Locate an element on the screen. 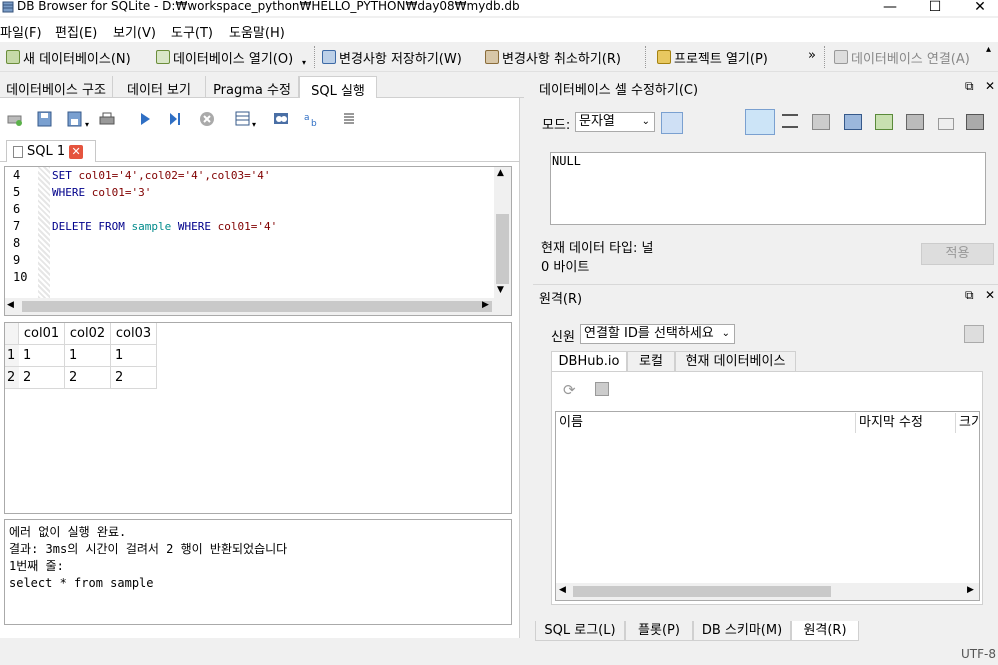 This screenshot has height=665, width=998. menu-edit: 편집(E) is located at coordinates (76, 31).